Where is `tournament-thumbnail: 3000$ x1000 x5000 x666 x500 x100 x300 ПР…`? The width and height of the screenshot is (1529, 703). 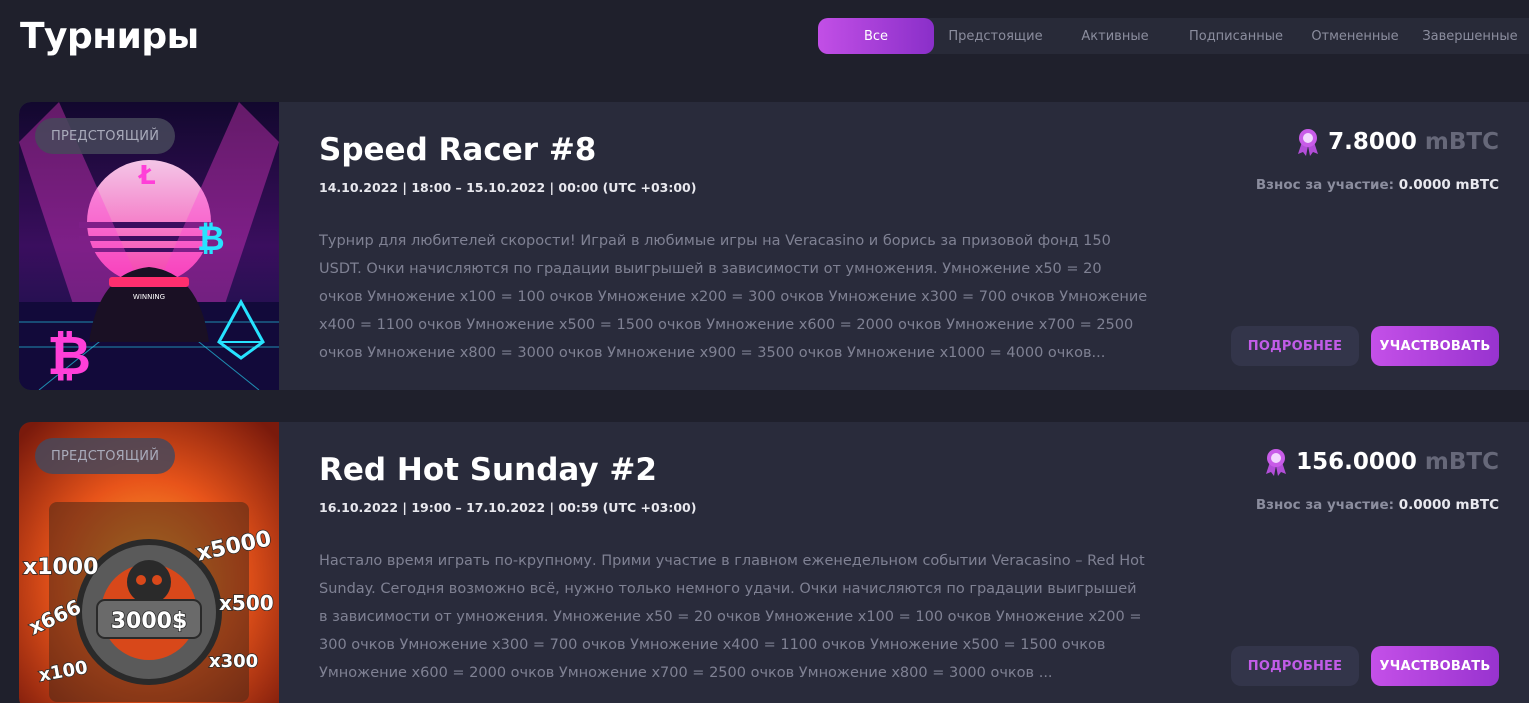
tournament-thumbnail: 3000$ x1000 x5000 x666 x500 x100 x300 ПР… is located at coordinates (149, 562).